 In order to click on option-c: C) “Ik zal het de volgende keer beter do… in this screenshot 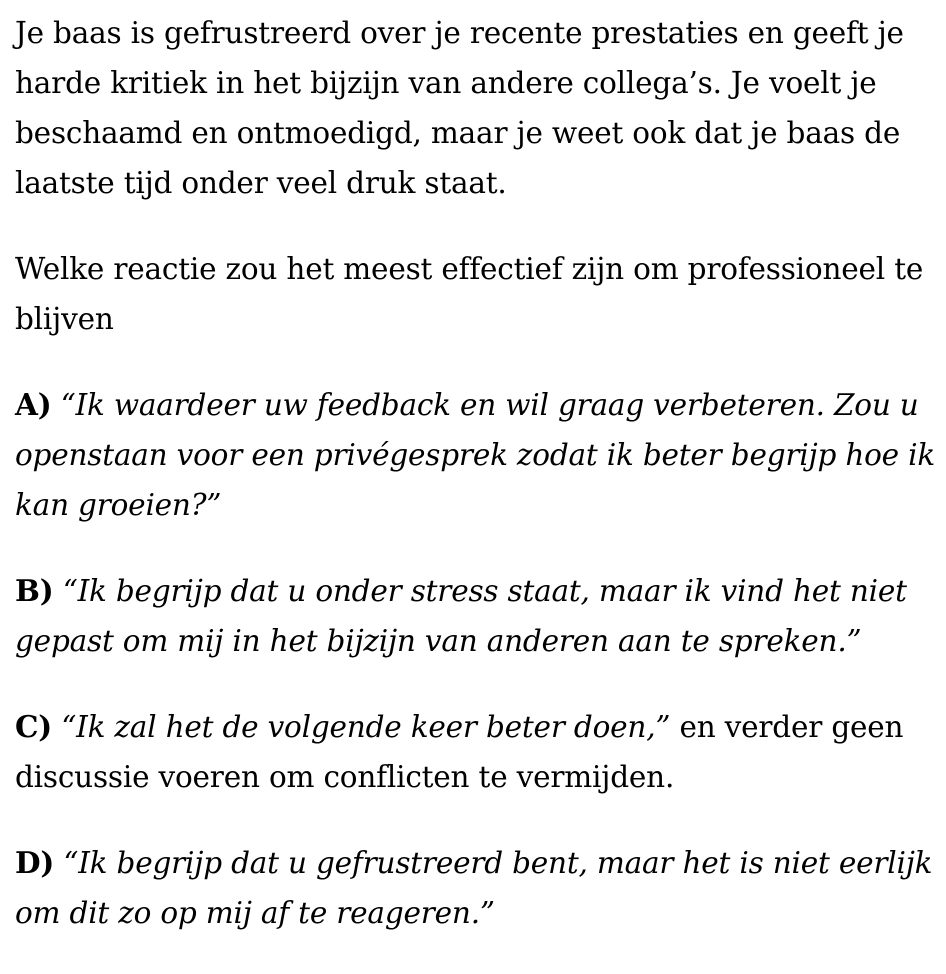, I will do `click(479, 752)`.